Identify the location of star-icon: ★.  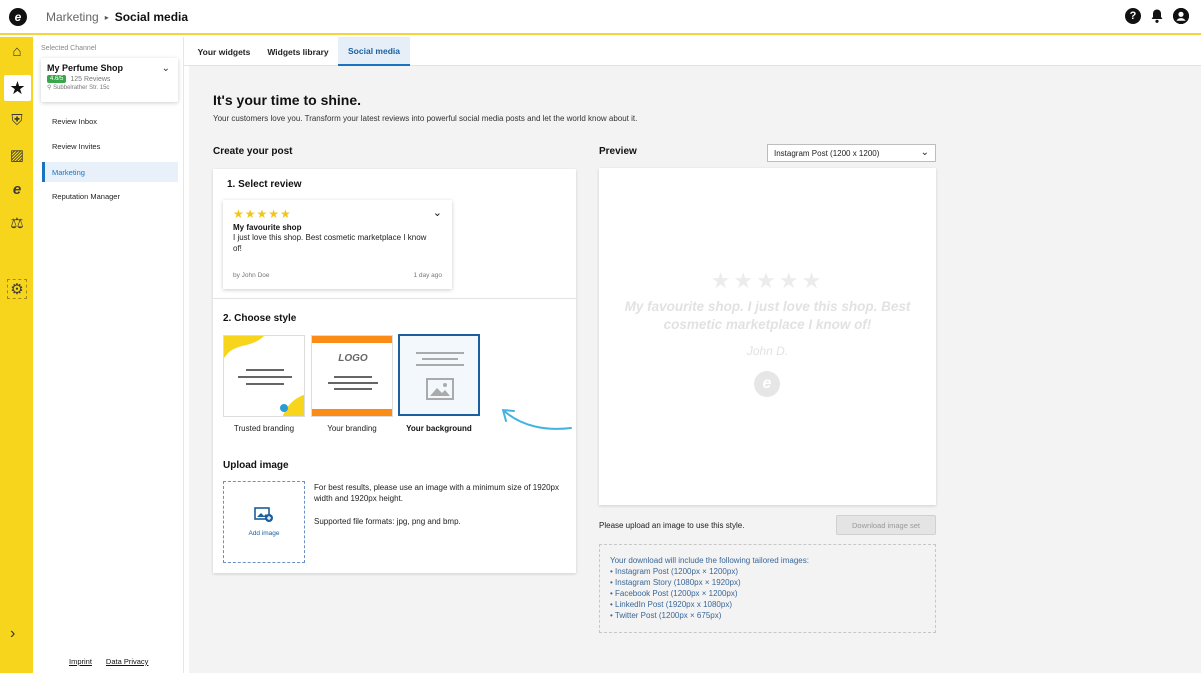
(17, 88).